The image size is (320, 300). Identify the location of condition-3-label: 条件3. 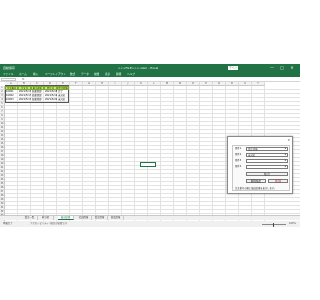
(238, 160).